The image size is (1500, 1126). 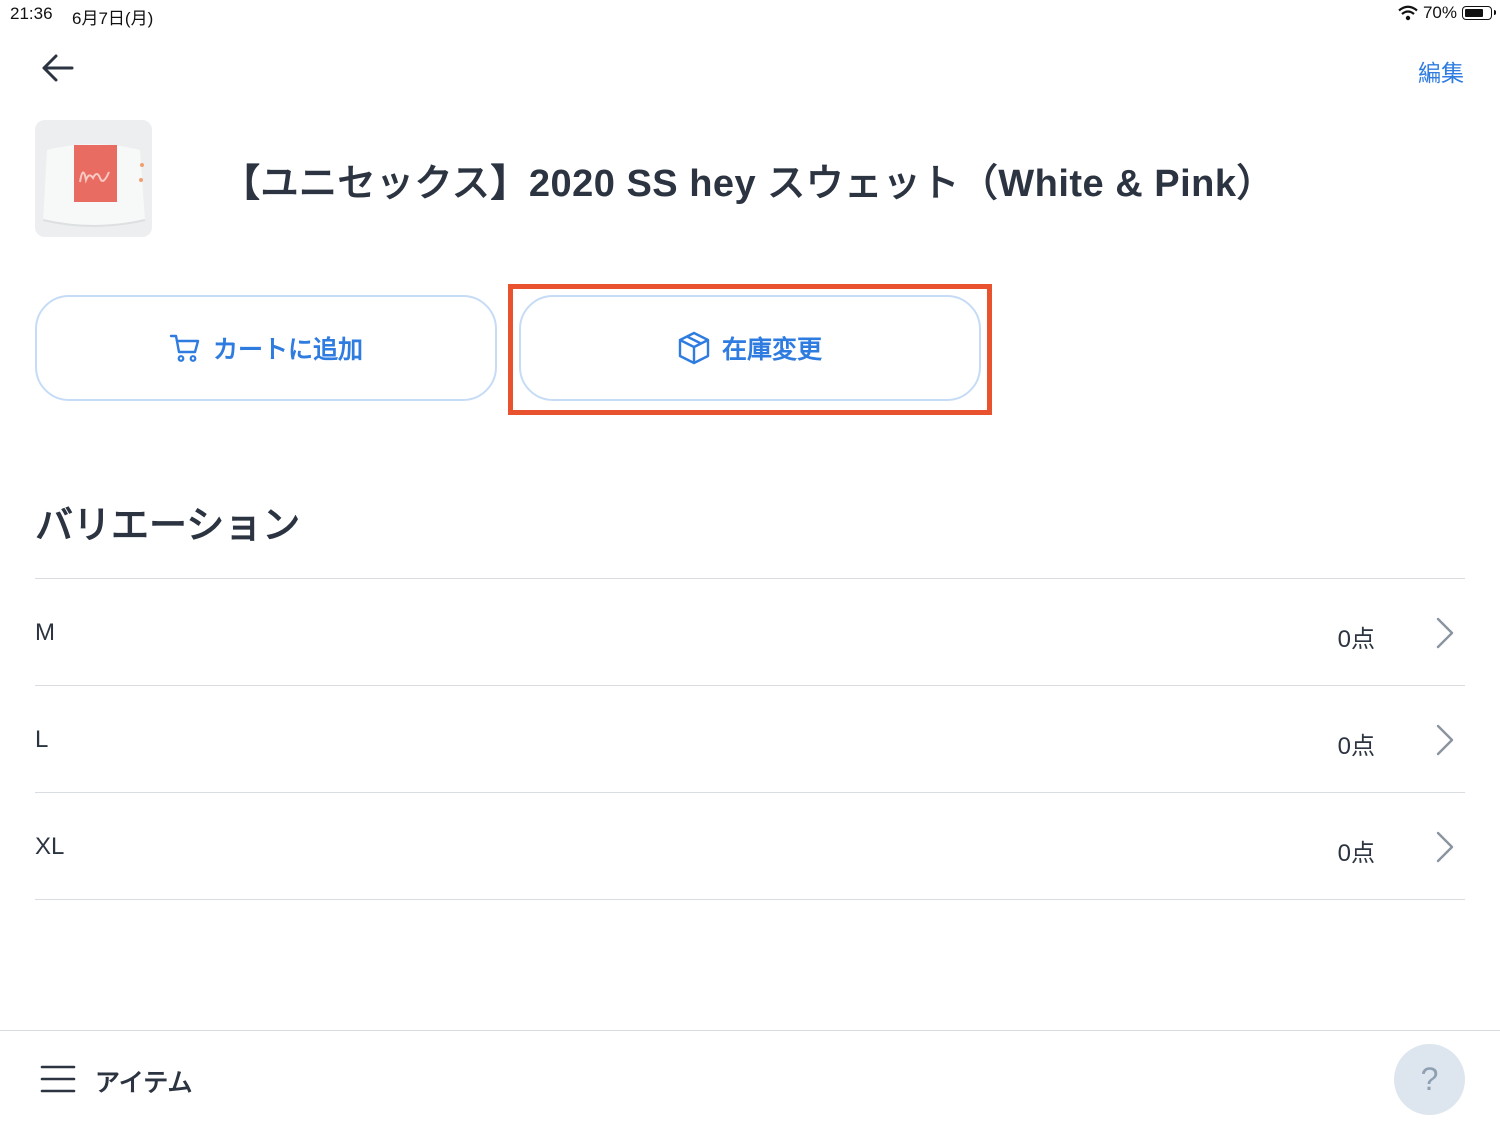 What do you see at coordinates (184, 348) in the screenshot?
I see `cart-icon` at bounding box center [184, 348].